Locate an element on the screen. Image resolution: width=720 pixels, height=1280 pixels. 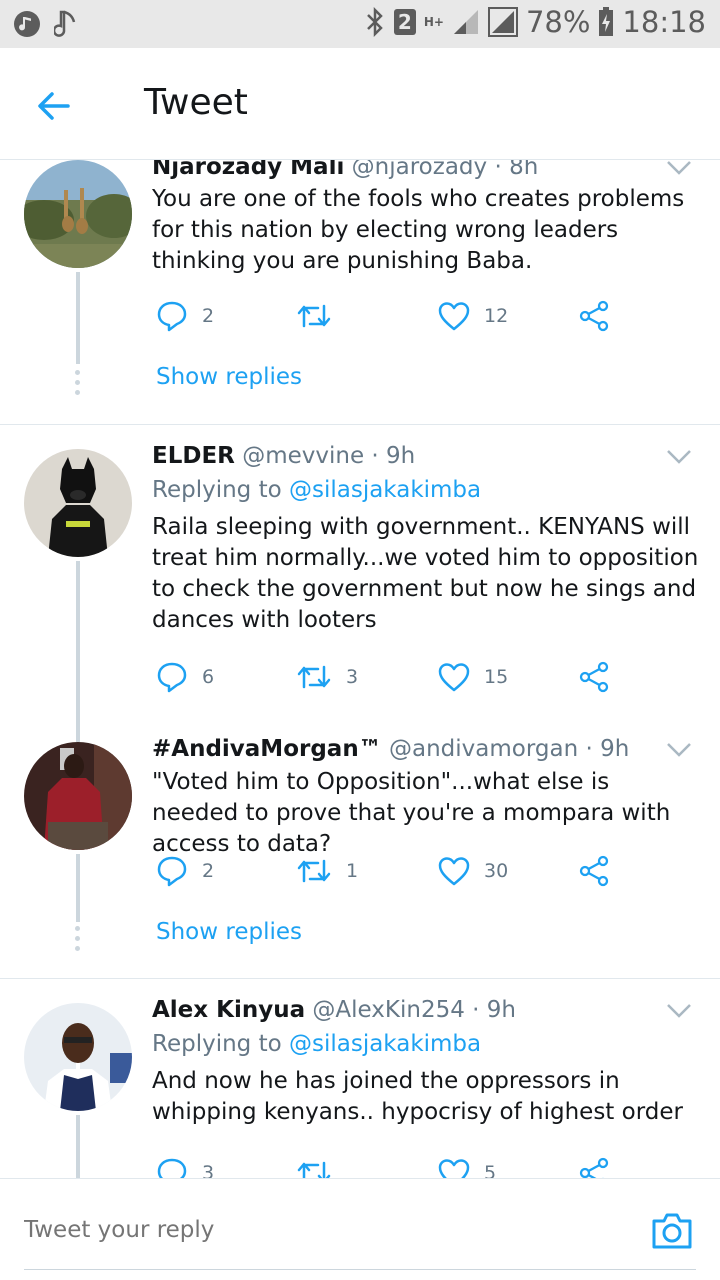
reply-button: 3 is located at coordinates (185, 1165).